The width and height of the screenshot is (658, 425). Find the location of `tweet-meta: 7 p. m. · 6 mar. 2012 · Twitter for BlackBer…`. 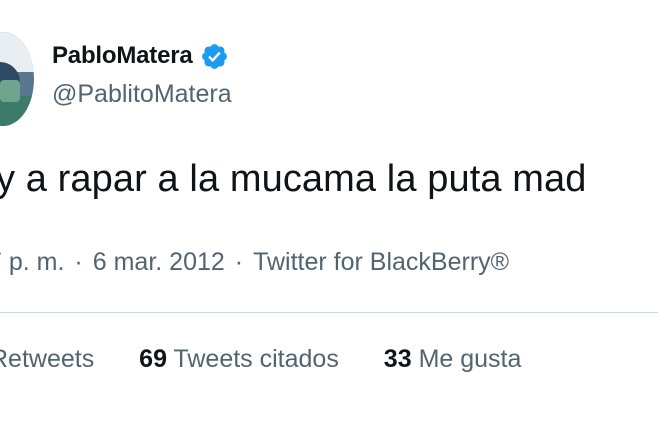

tweet-meta: 7 p. m. · 6 mar. 2012 · Twitter for BlackBer… is located at coordinates (254, 262).